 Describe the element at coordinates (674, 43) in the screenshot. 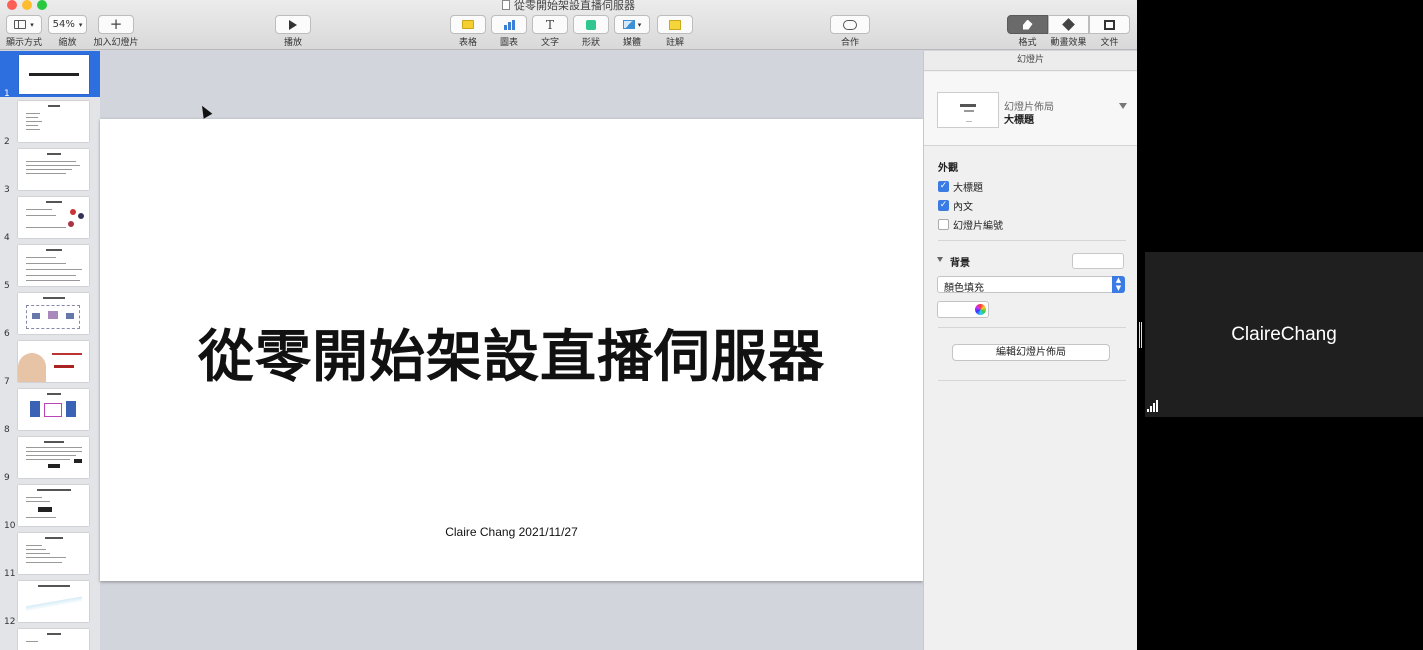

I see `comment-label: 註解` at that location.